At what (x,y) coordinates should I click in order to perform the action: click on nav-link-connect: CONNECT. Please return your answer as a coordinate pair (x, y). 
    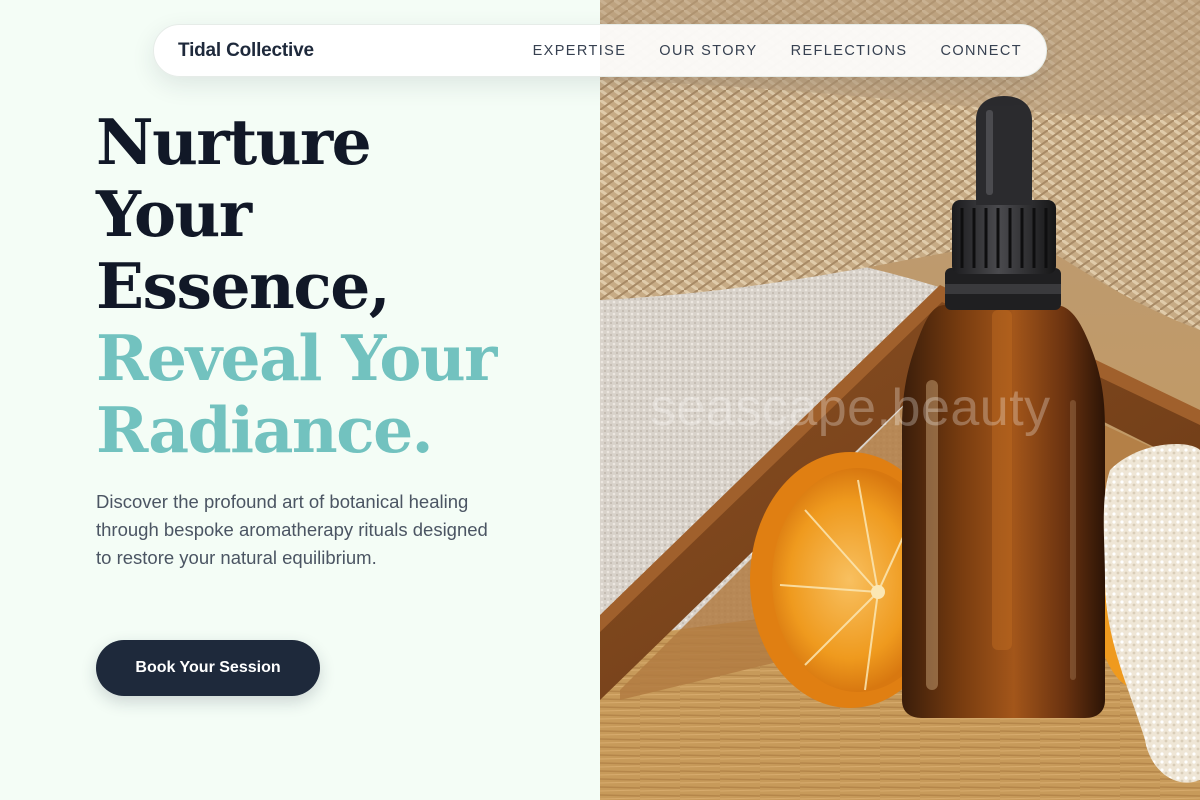
    Looking at the image, I should click on (982, 51).